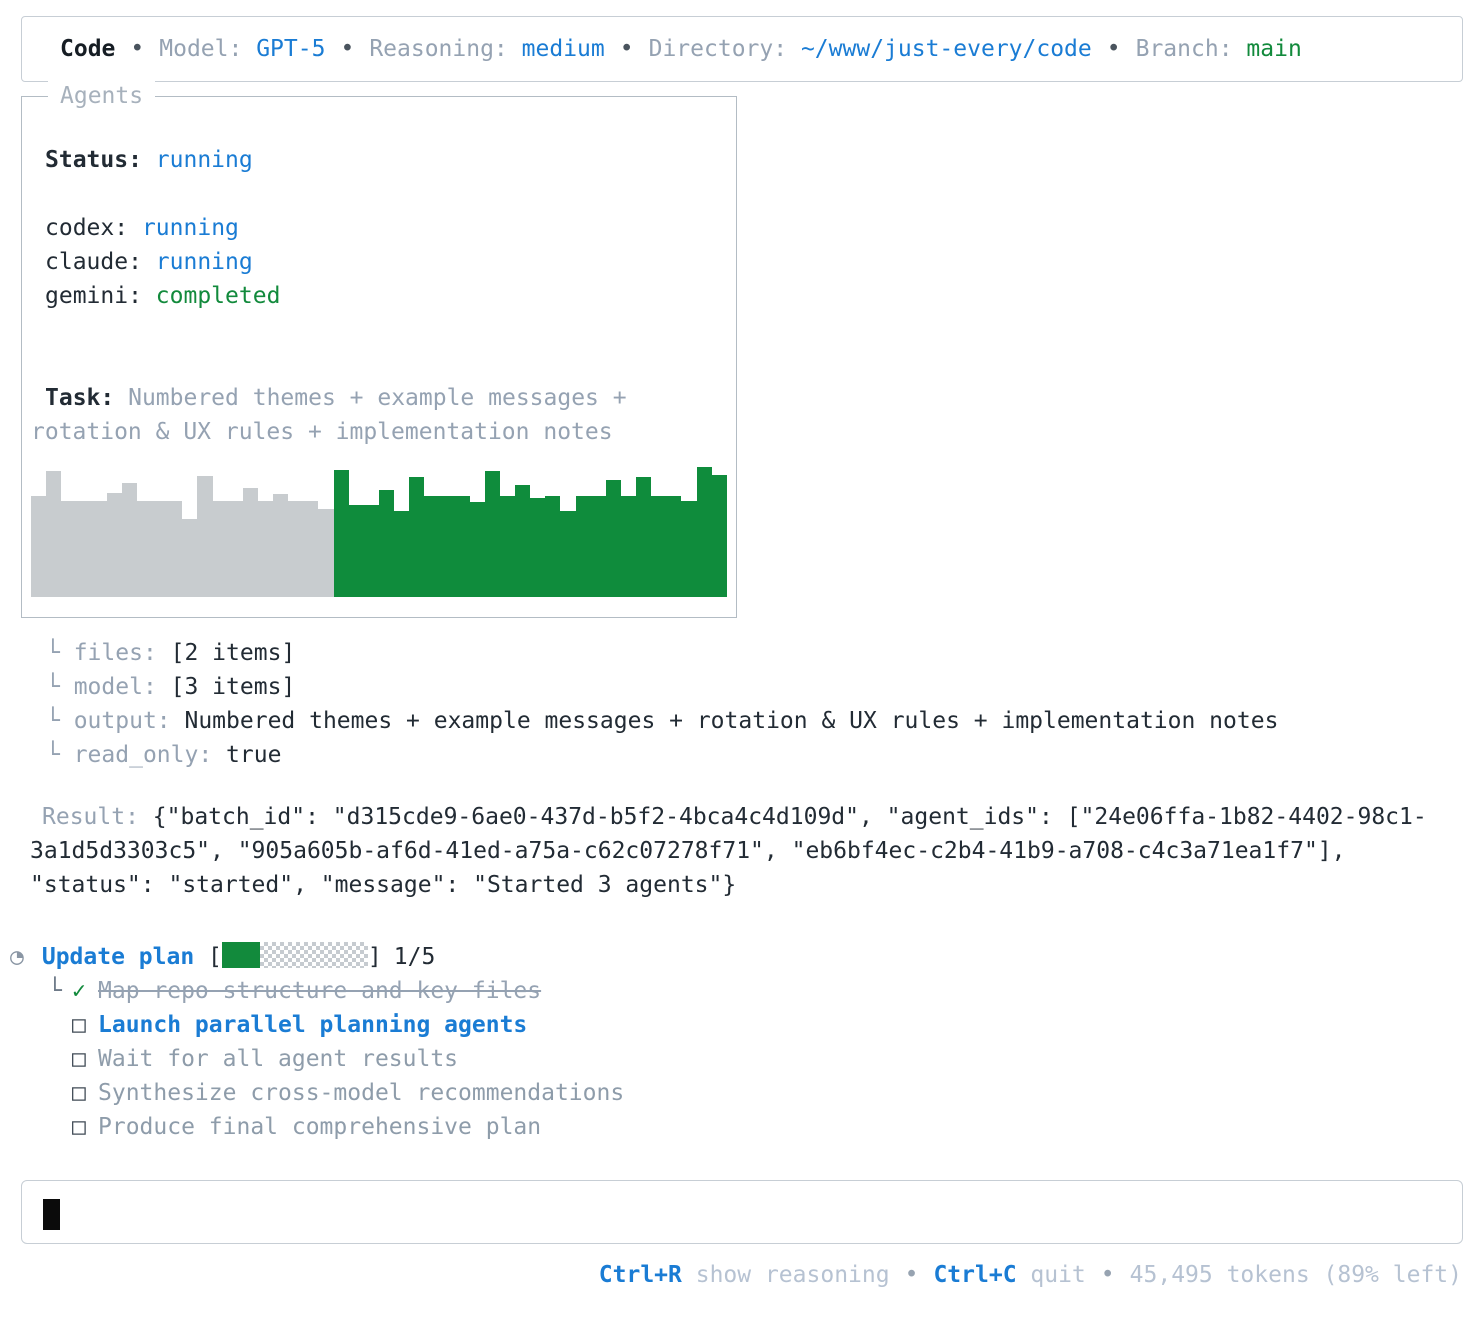 This screenshot has height=1323, width=1484. What do you see at coordinates (563, 49) in the screenshot?
I see `reasoning-value: medium` at bounding box center [563, 49].